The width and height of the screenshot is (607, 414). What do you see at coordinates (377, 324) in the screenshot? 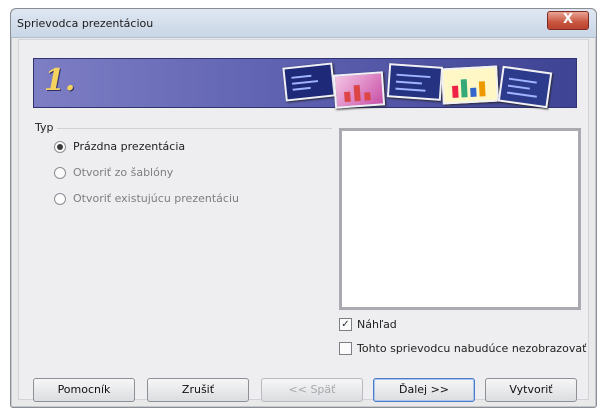
I see `preview-checkbox-label: Náhľad` at bounding box center [377, 324].